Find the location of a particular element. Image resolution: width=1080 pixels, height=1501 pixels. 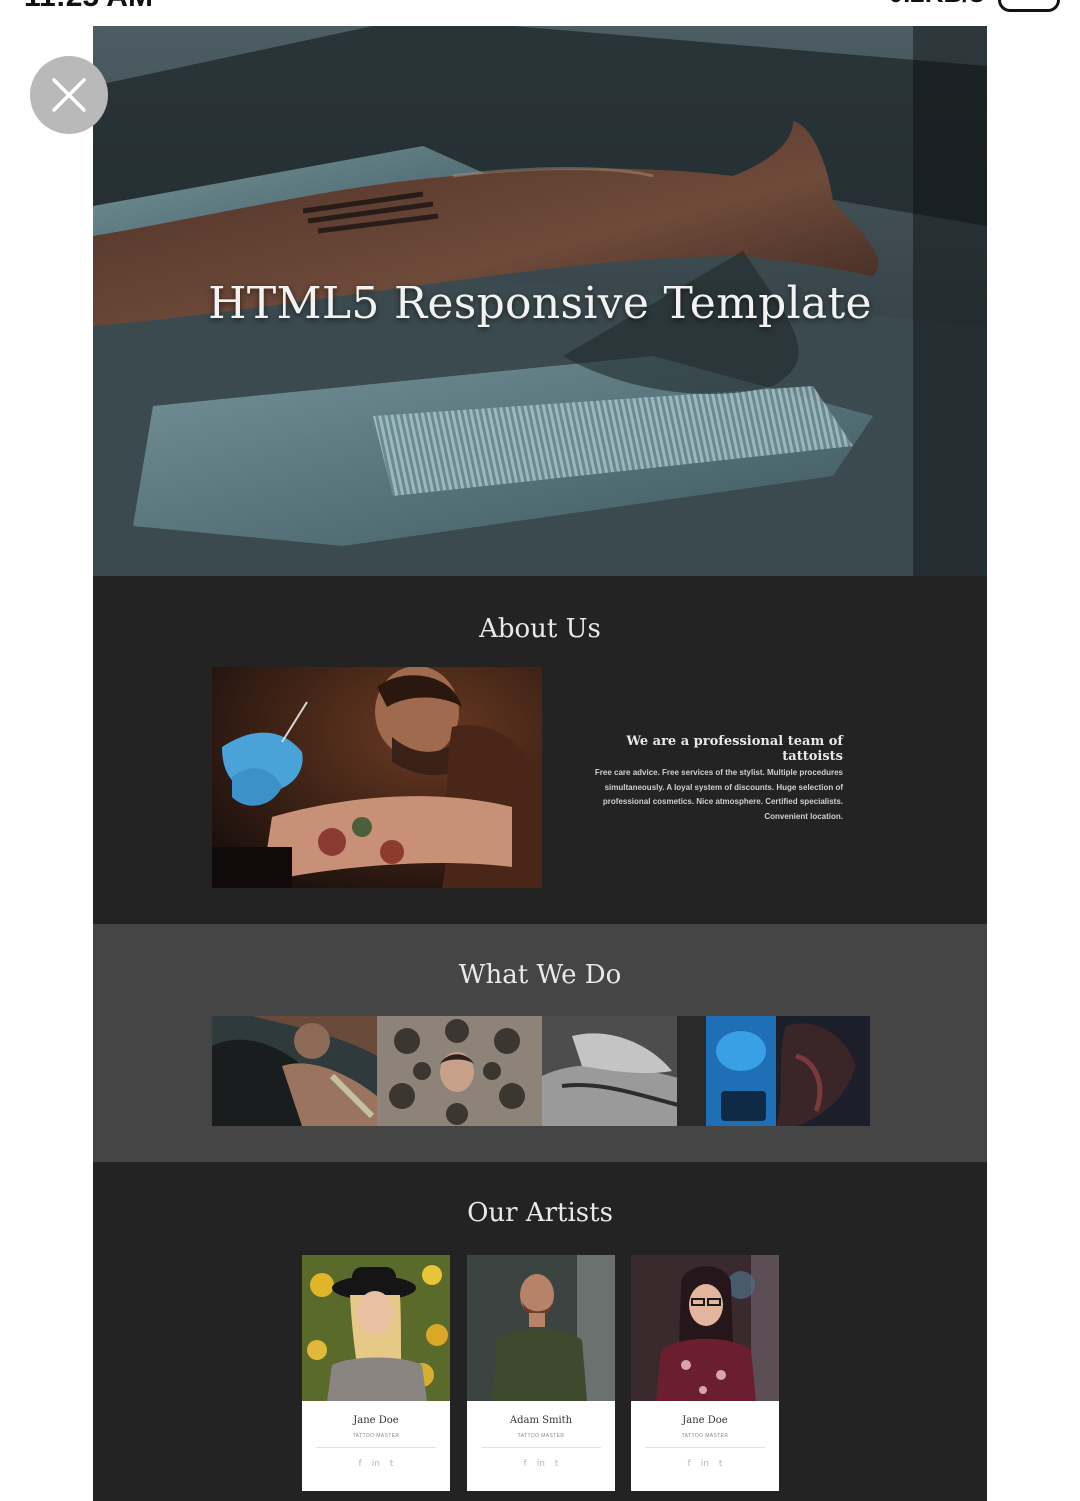

artist-card: Adam Smith TATTOO MASTER f in t is located at coordinates (541, 1373).